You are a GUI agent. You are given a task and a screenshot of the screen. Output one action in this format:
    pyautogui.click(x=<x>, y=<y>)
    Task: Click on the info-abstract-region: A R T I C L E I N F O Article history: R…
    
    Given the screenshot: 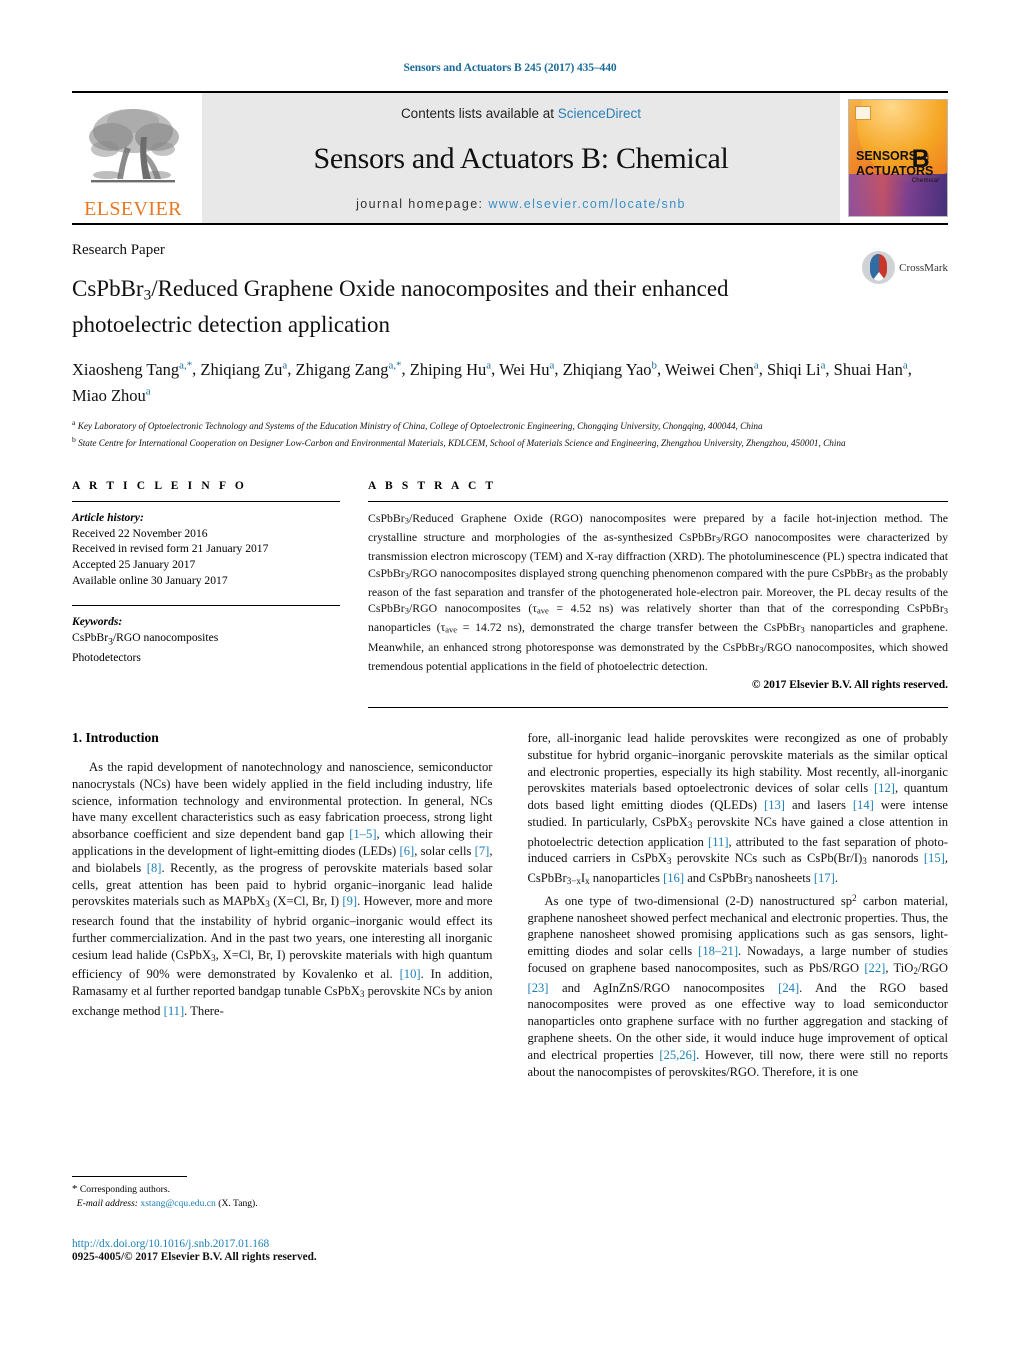 What is the action you would take?
    pyautogui.click(x=510, y=594)
    